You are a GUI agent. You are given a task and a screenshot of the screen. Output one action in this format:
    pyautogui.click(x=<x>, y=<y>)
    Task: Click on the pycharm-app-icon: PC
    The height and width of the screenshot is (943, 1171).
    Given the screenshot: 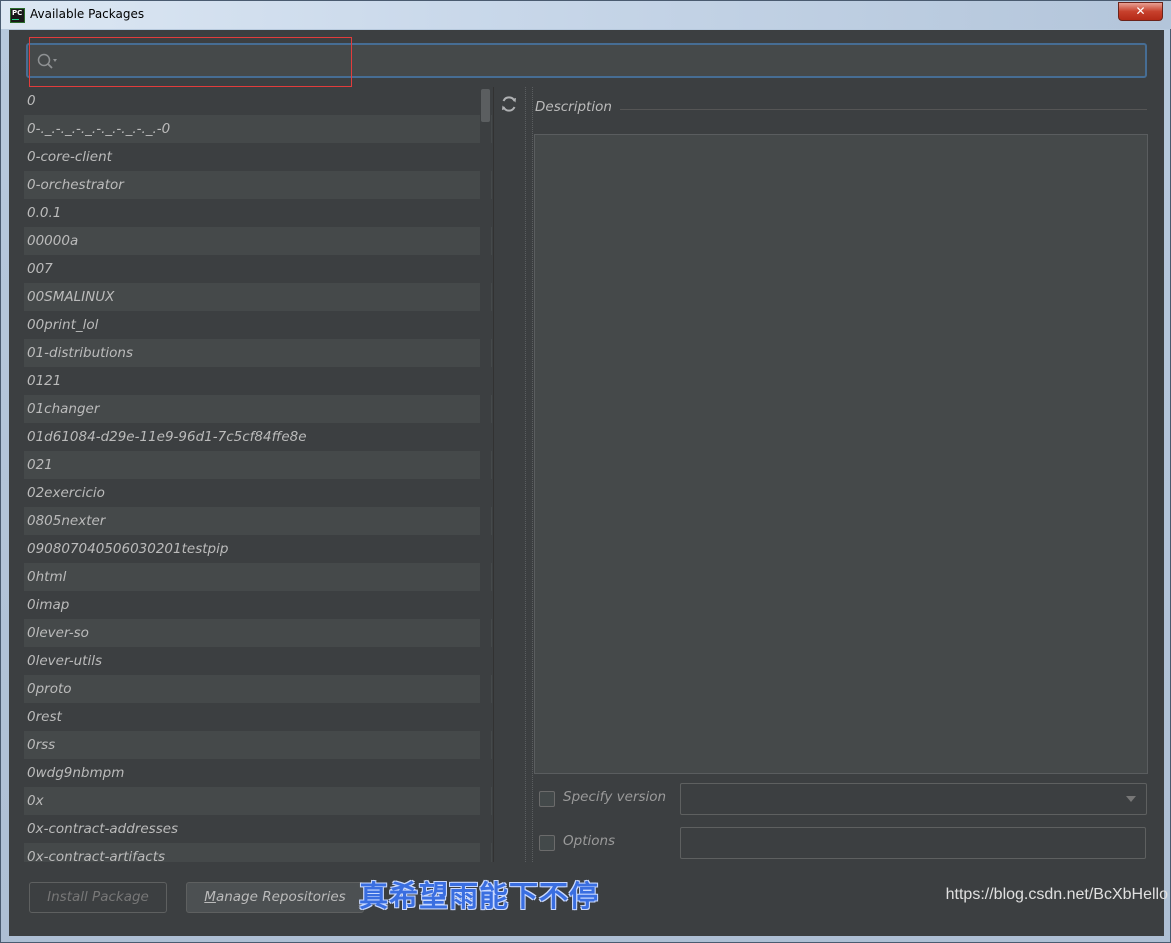 What is the action you would take?
    pyautogui.click(x=17, y=15)
    